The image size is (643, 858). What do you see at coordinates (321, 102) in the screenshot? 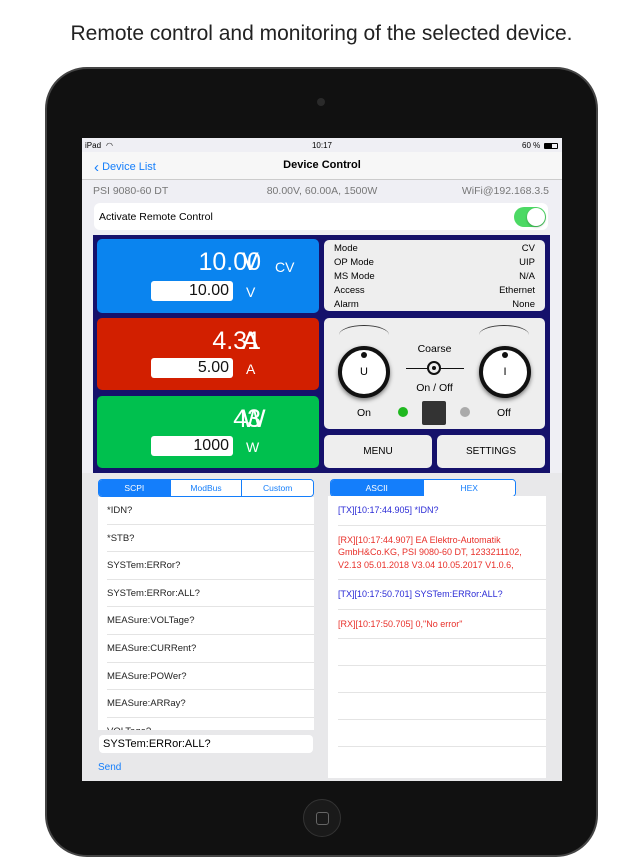
I see `camera` at bounding box center [321, 102].